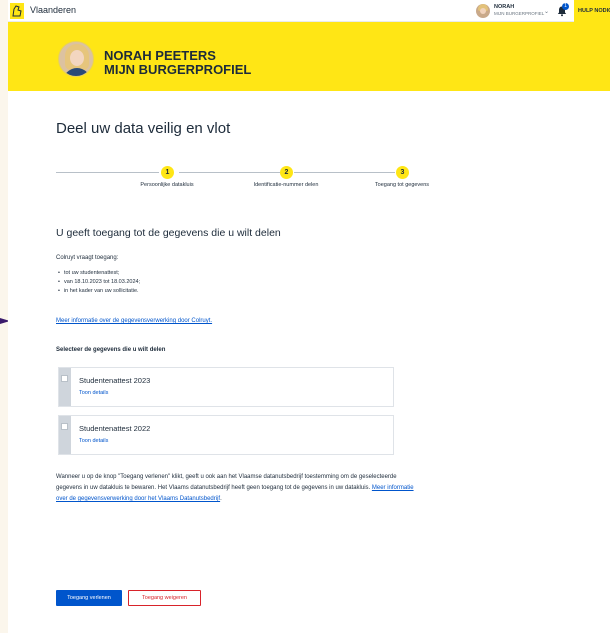 Image resolution: width=610 pixels, height=633 pixels. I want to click on card-title: Studentenattest 2023, so click(115, 380).